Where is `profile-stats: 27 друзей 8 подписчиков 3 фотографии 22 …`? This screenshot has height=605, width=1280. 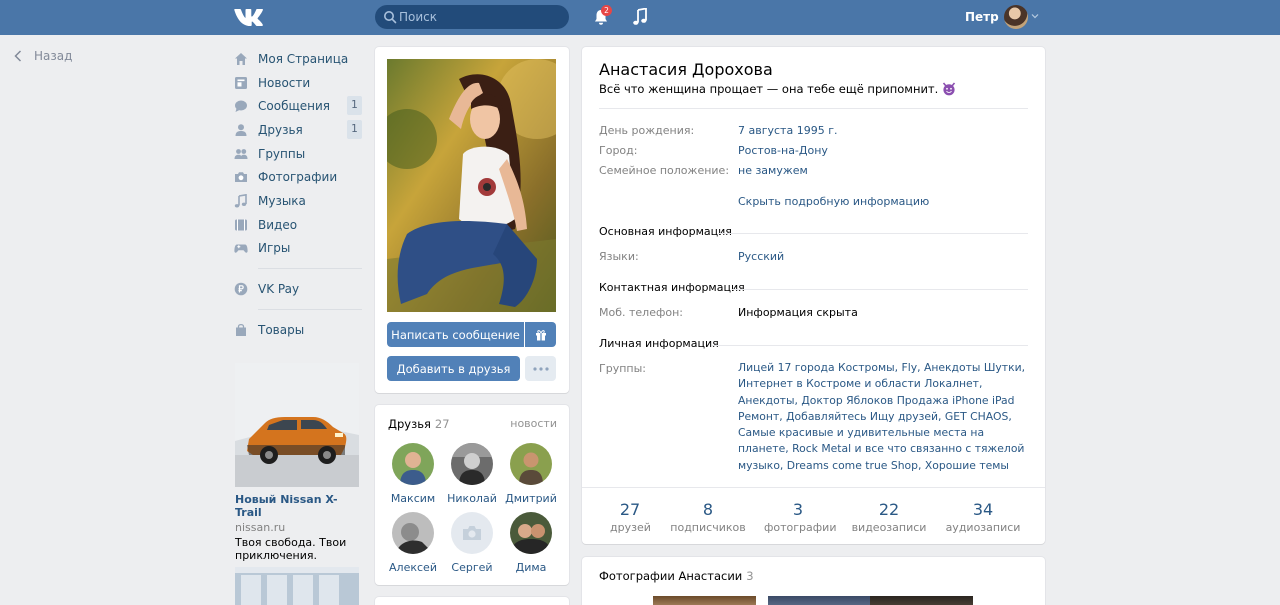
profile-stats: 27 друзей 8 подписчиков 3 фотографии 22 … is located at coordinates (813, 515).